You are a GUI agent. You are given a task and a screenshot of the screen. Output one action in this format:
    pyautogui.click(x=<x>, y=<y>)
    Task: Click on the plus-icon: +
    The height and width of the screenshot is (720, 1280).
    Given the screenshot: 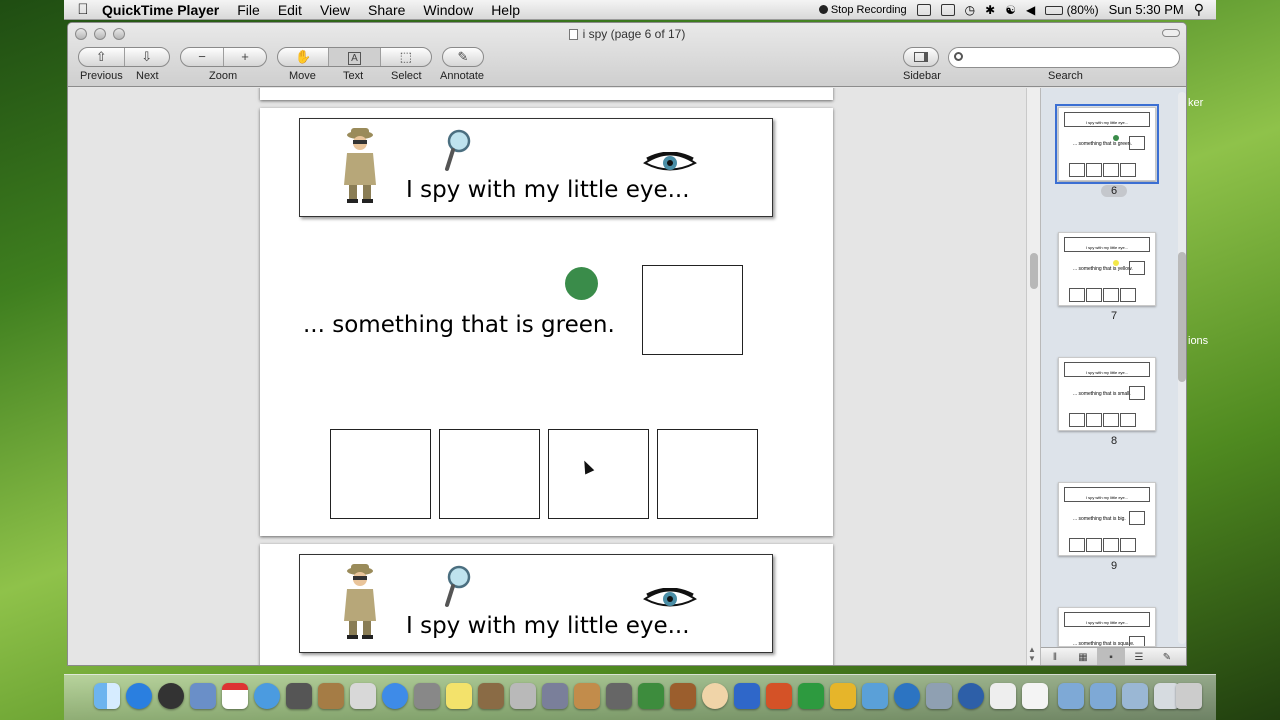 What is the action you would take?
    pyautogui.click(x=245, y=56)
    